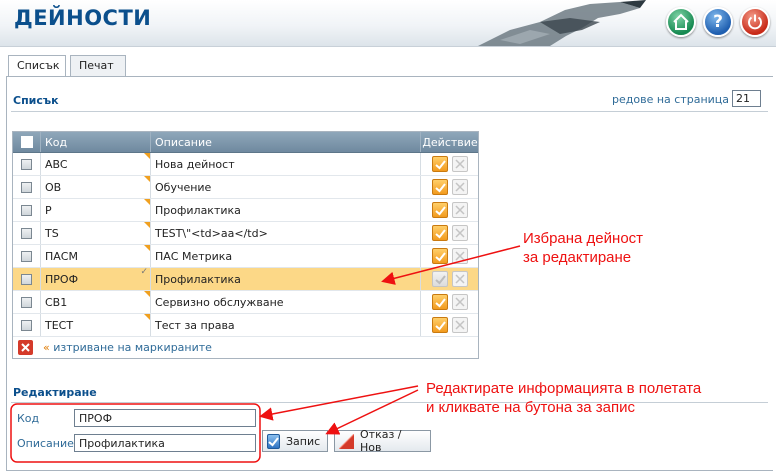 This screenshot has height=473, width=776. What do you see at coordinates (195, 325) in the screenshot?
I see `description-text: Тест за права` at bounding box center [195, 325].